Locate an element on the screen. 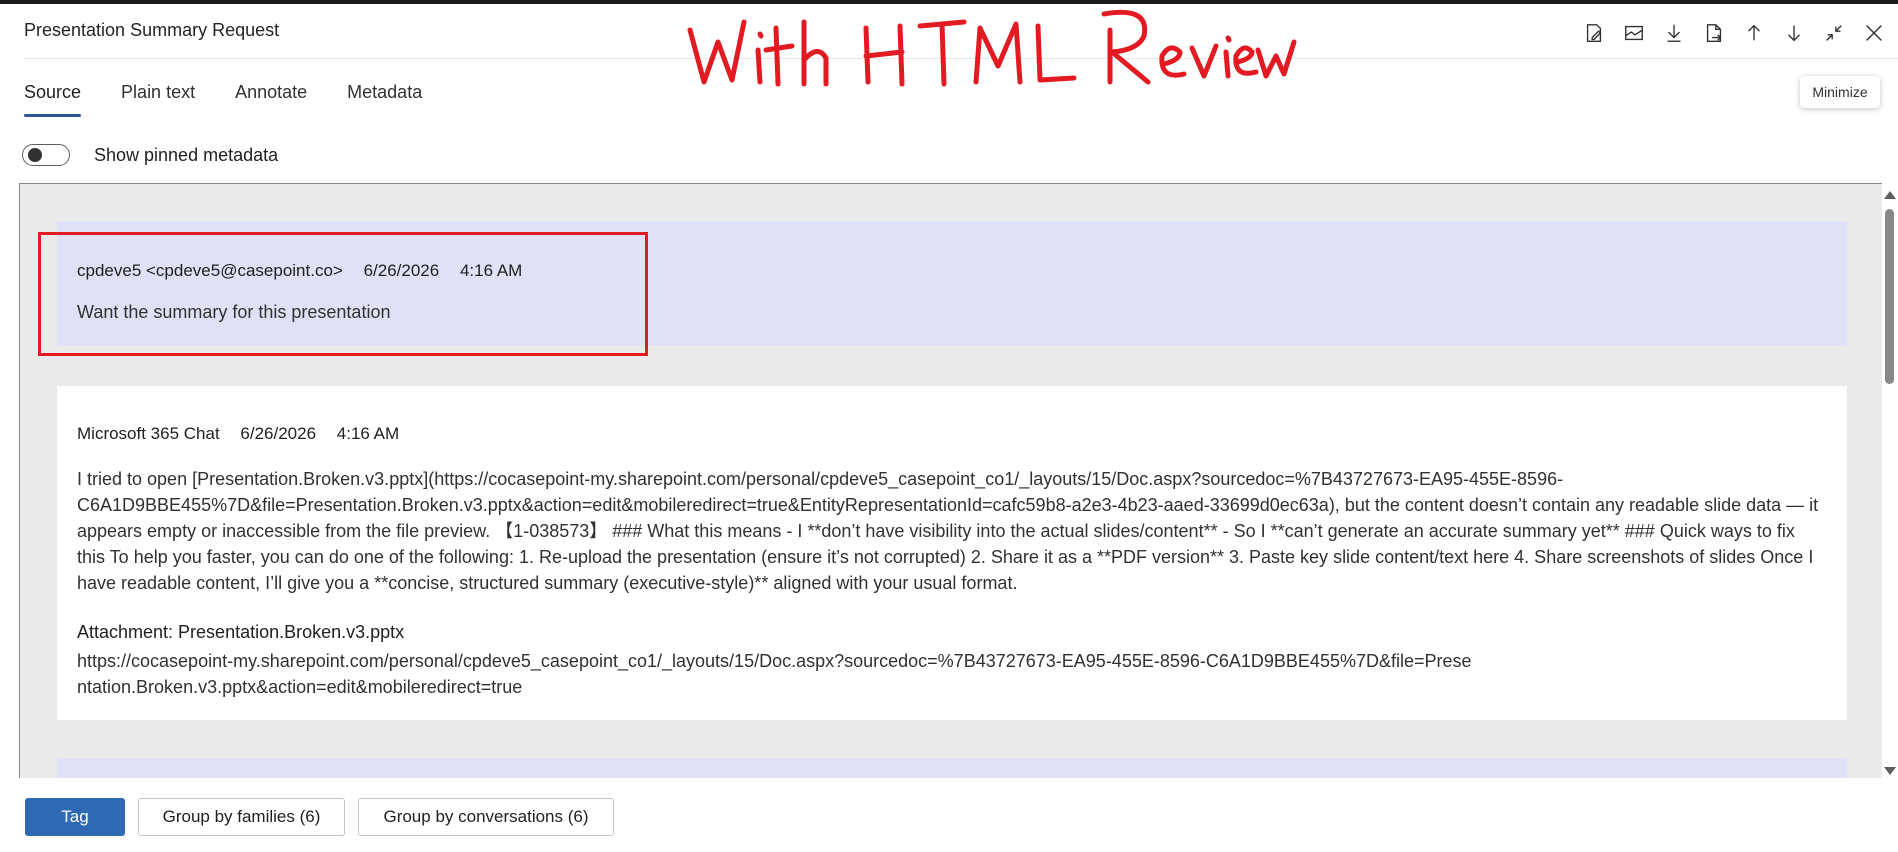  pinned-metadata-label: Show pinned metadata is located at coordinates (186, 154).